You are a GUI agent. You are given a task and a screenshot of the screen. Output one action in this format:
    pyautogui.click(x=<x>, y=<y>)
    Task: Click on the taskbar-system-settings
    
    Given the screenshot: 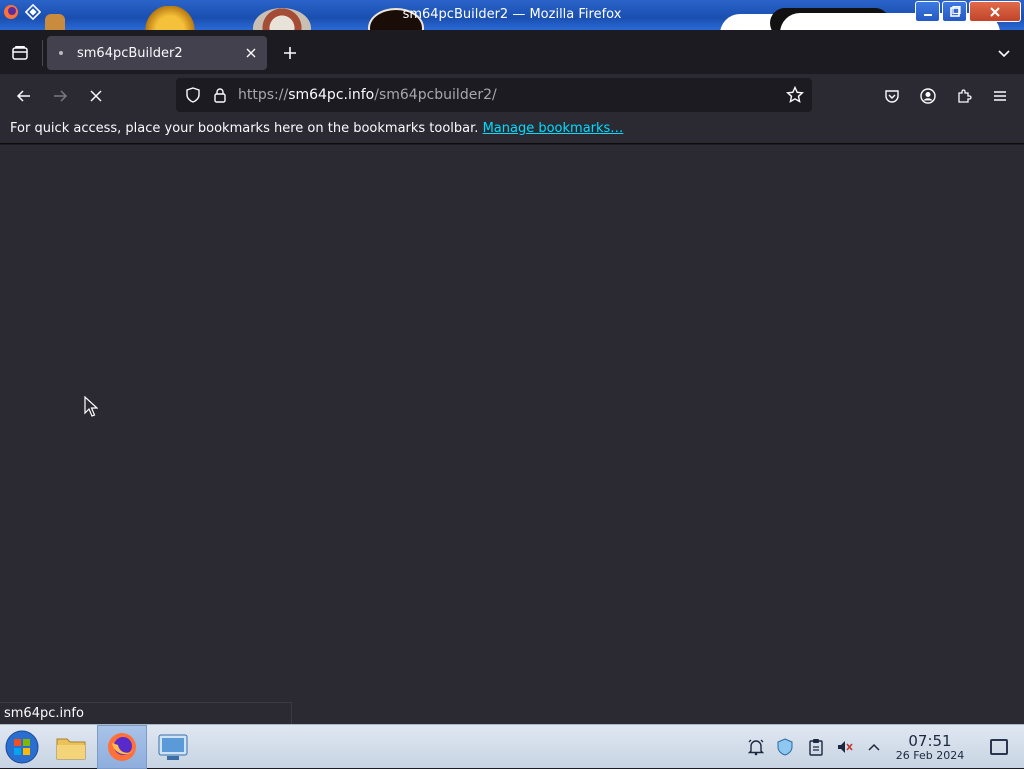 What is the action you would take?
    pyautogui.click(x=173, y=747)
    